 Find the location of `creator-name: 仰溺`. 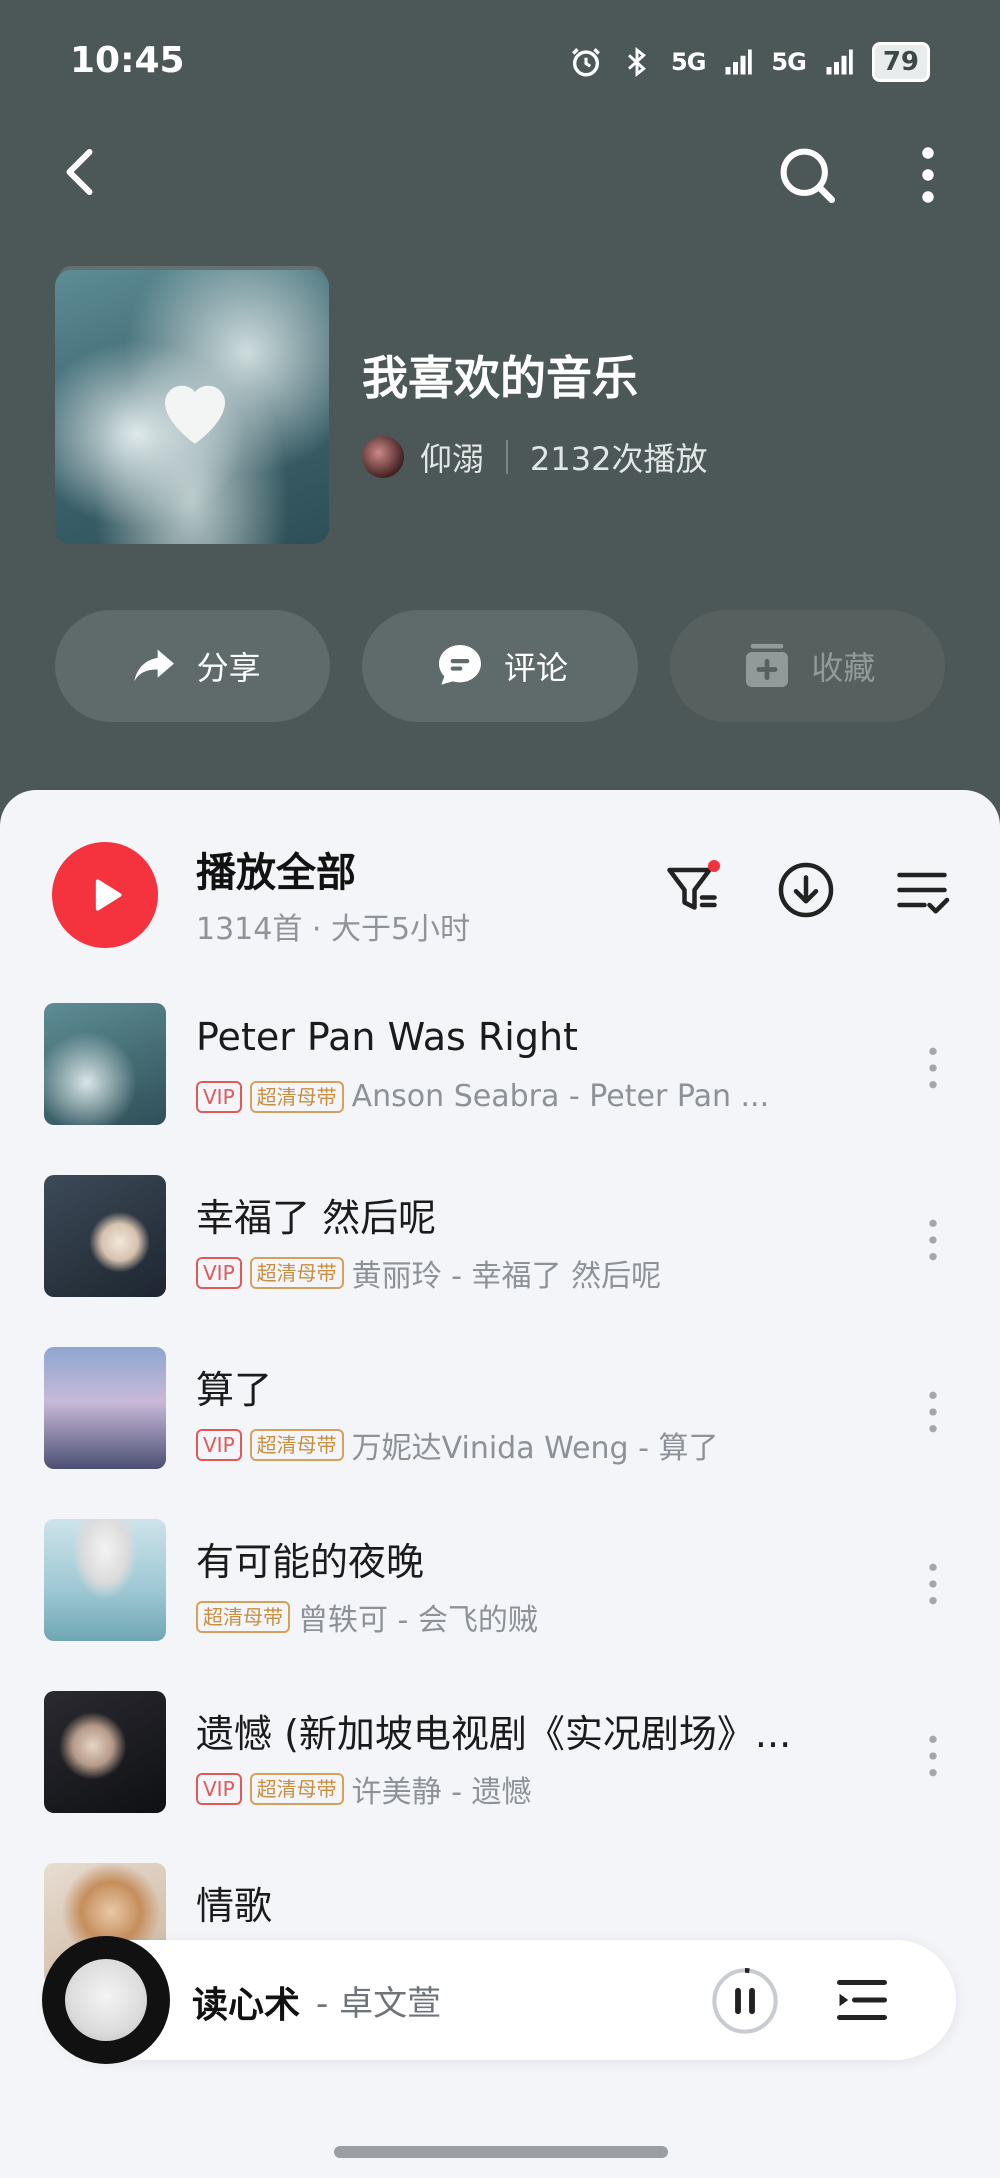

creator-name: 仰溺 is located at coordinates (452, 457).